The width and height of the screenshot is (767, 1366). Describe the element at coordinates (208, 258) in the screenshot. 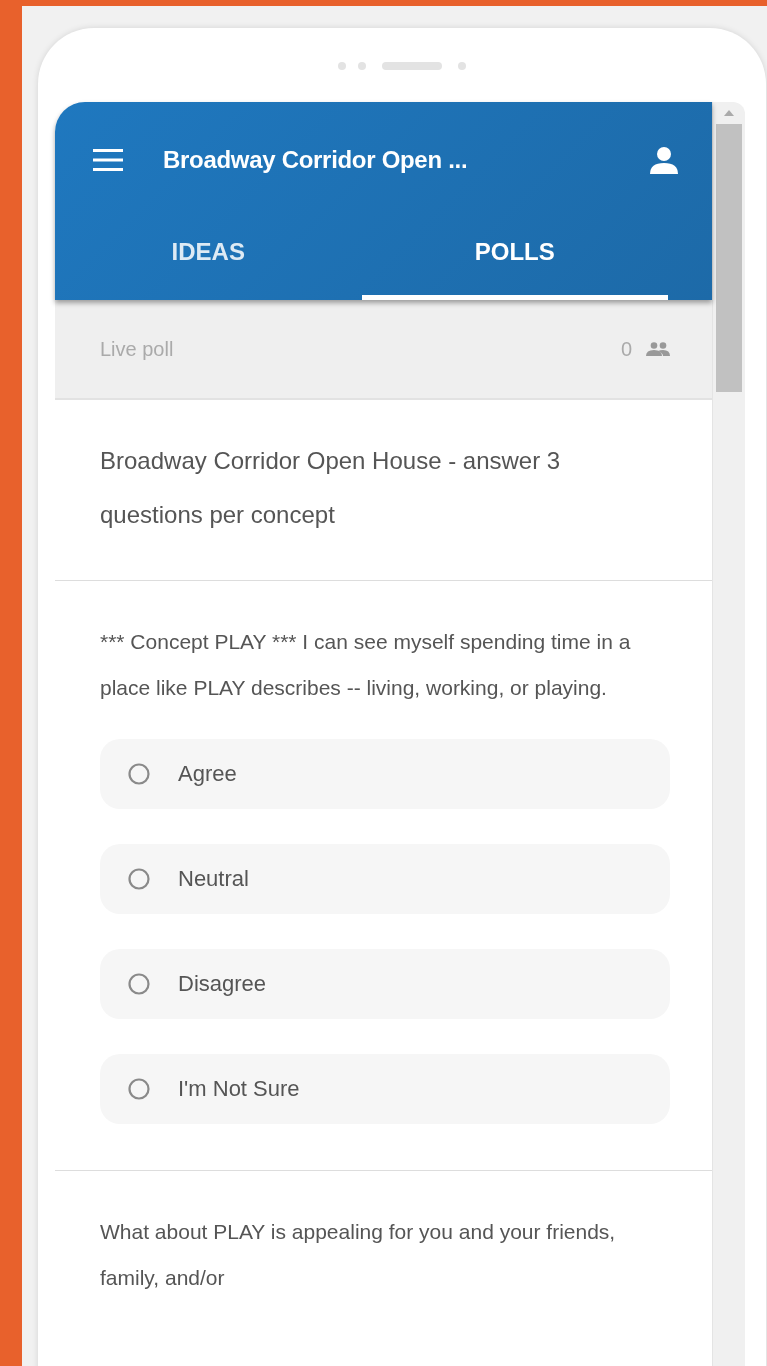

I see `tab: IDEAS` at that location.